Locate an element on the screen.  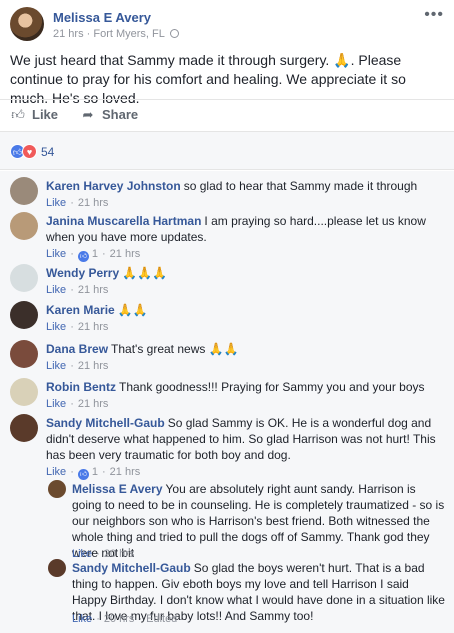
replier-name: Melissa E Avery is located at coordinates (117, 489).